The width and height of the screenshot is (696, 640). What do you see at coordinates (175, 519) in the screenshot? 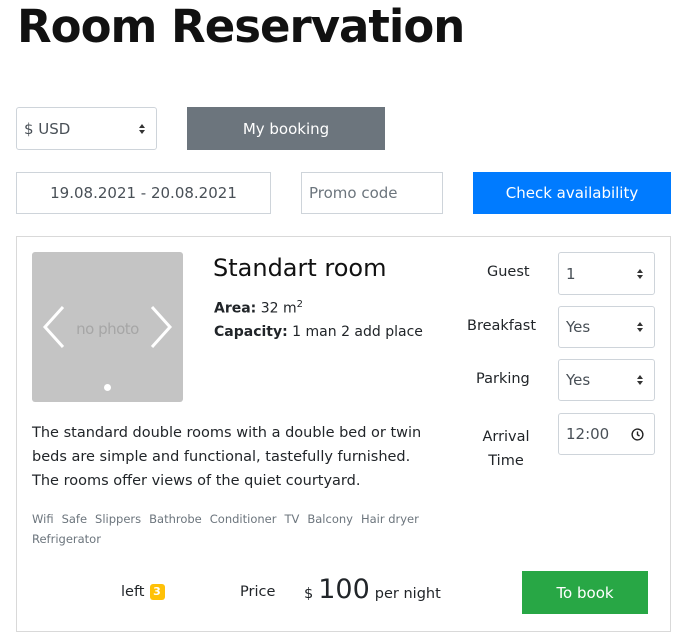
I see `amenity-item: Bathrobe` at bounding box center [175, 519].